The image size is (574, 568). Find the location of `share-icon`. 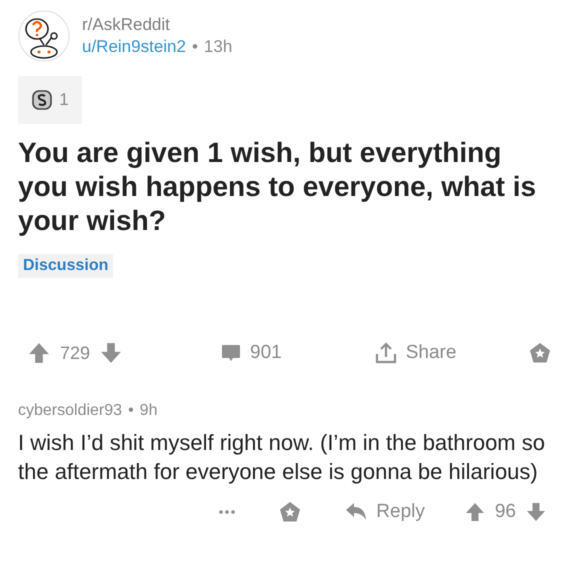

share-icon is located at coordinates (386, 353).